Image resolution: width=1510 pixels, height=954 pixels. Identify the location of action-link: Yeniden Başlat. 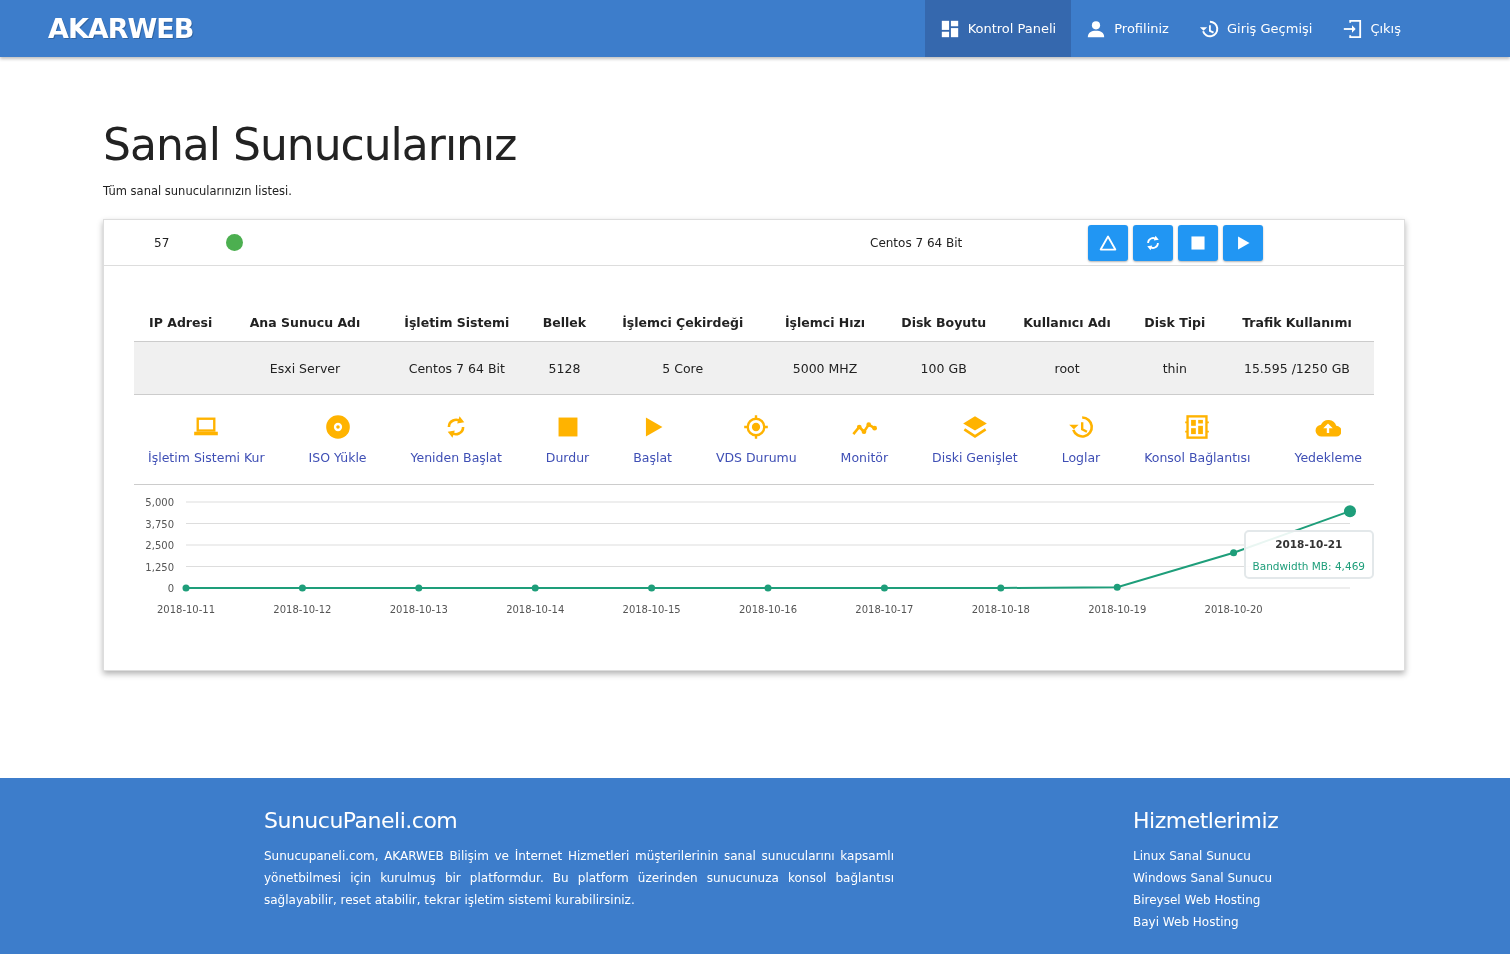
(456, 439).